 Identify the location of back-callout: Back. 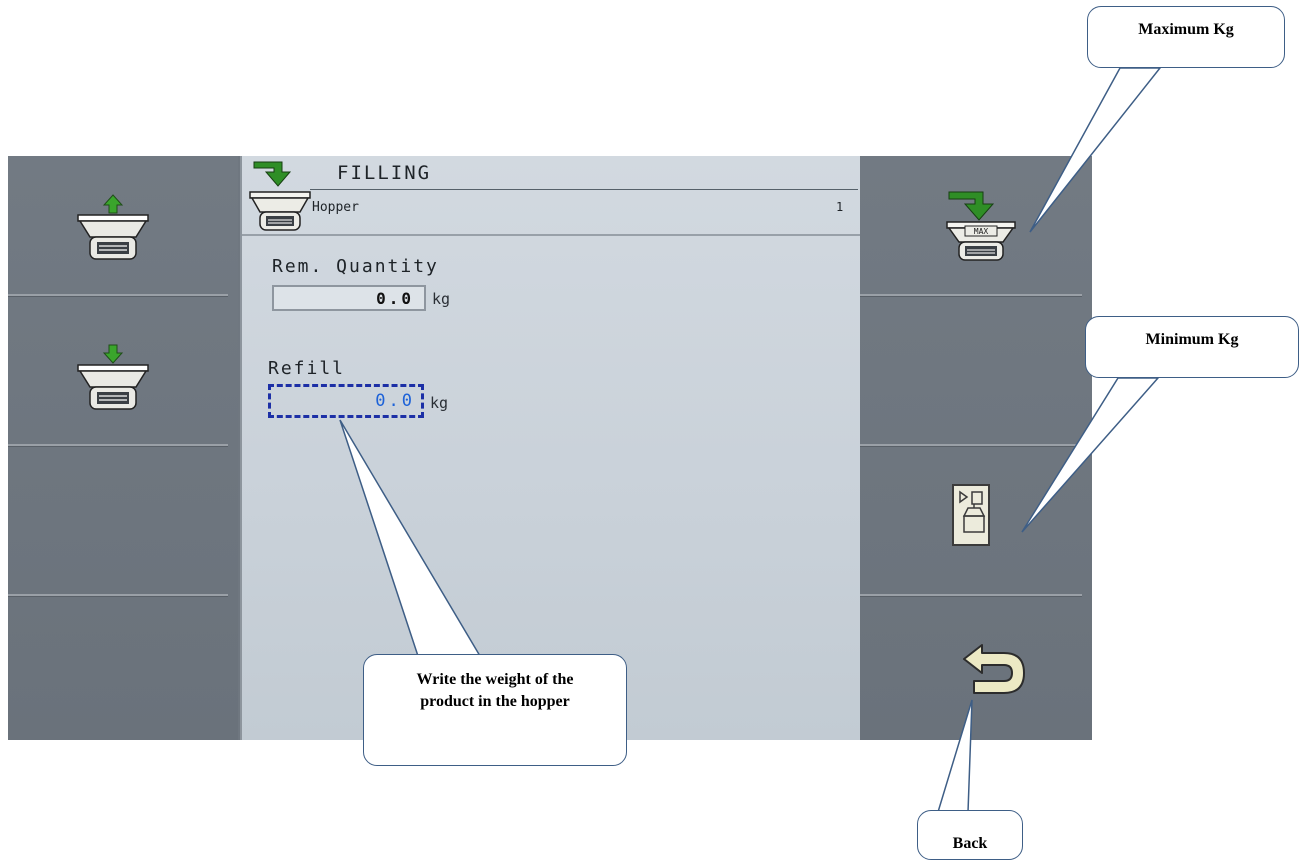
(970, 835).